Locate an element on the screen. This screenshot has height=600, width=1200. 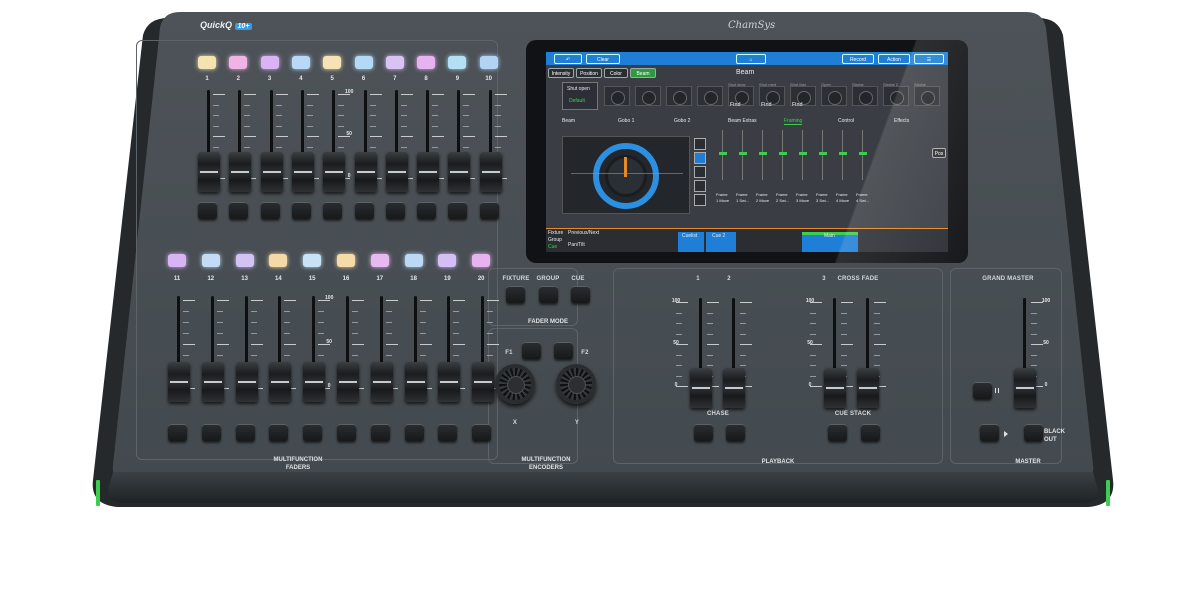
fixture-button is located at coordinates (515, 294).